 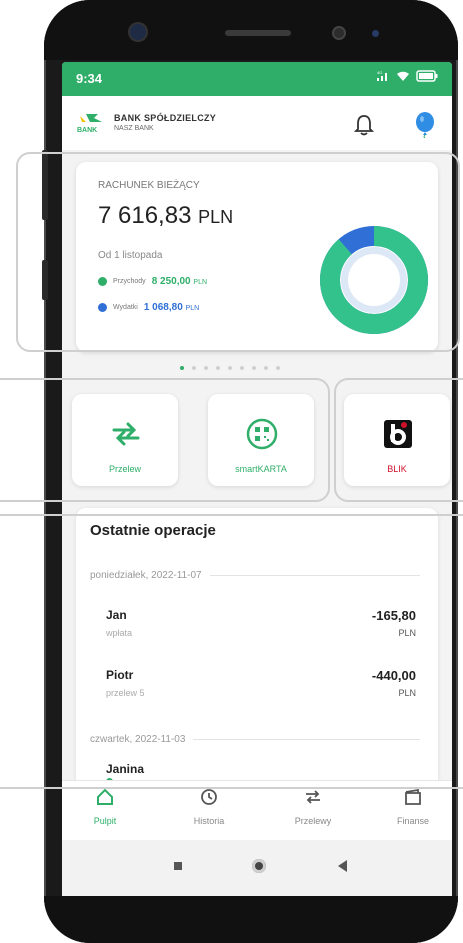 What do you see at coordinates (116, 615) in the screenshot?
I see `operation-name: Jan` at bounding box center [116, 615].